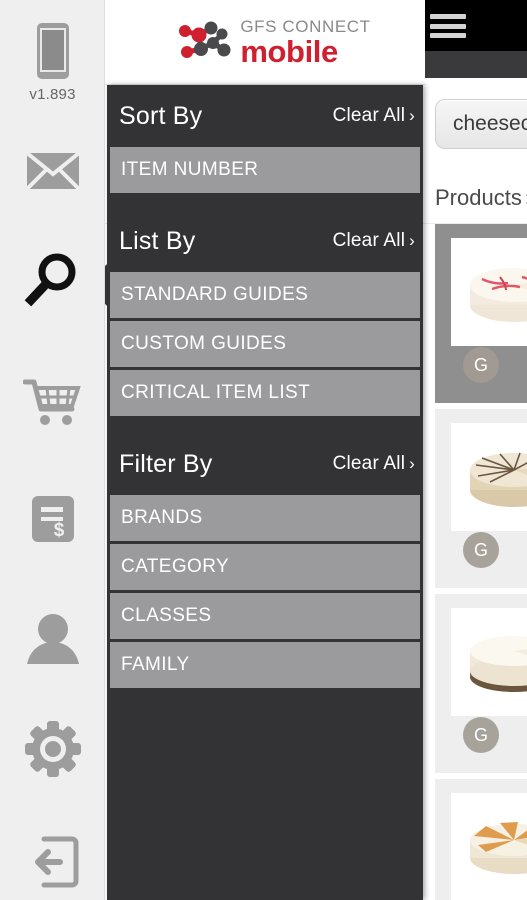  What do you see at coordinates (166, 615) in the screenshot?
I see `option-label: CLASSES` at bounding box center [166, 615].